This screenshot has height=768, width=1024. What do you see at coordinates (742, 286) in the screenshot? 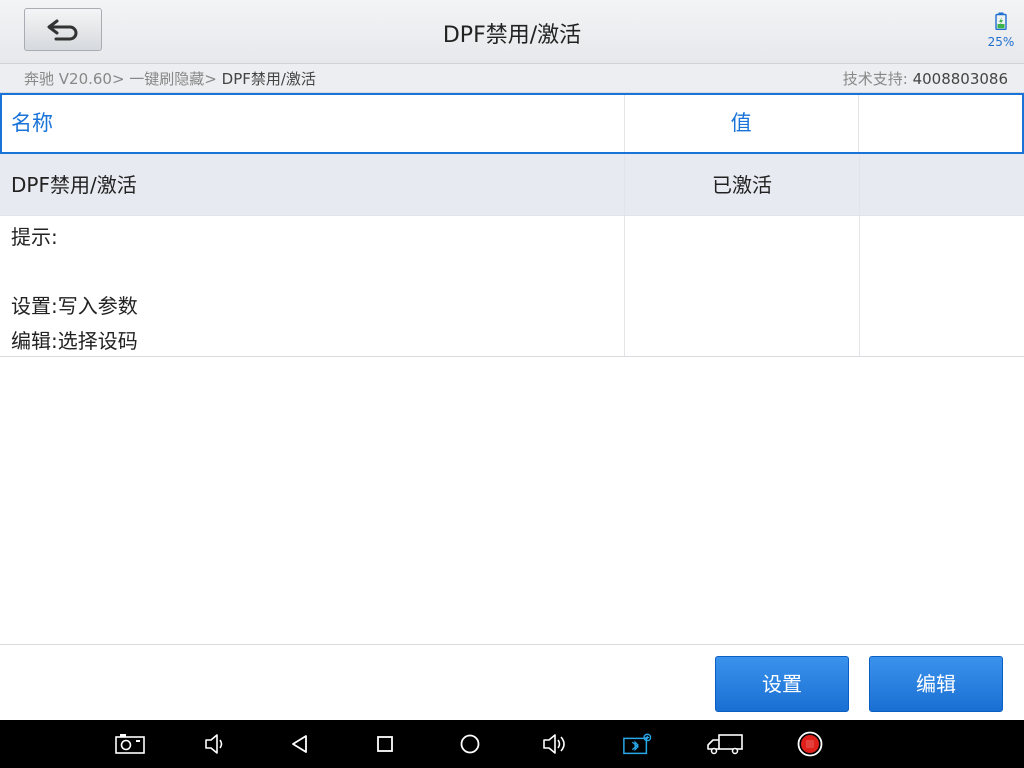
I see `tips-value-cell` at bounding box center [742, 286].